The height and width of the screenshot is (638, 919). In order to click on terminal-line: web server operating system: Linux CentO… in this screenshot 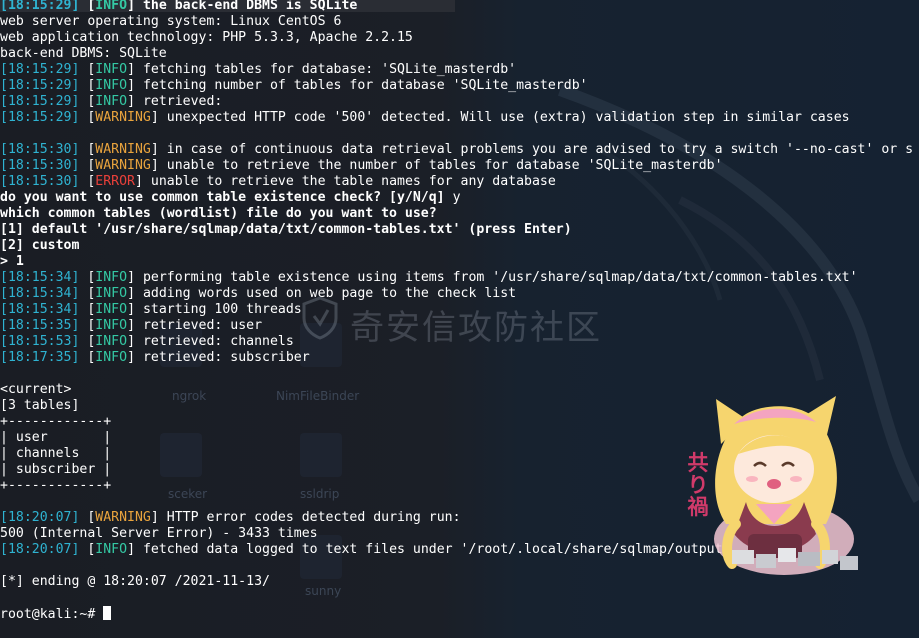, I will do `click(459, 22)`.